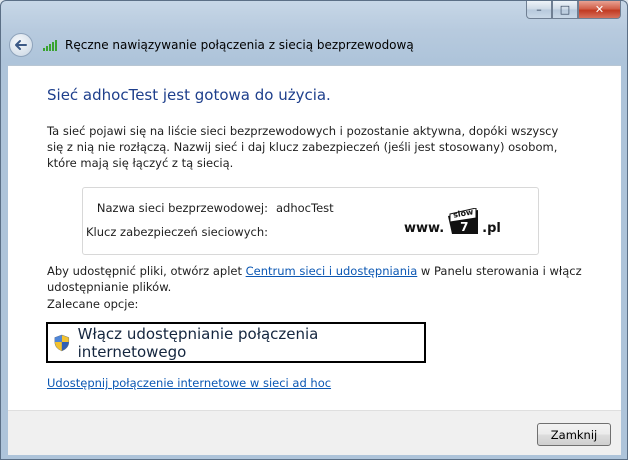  I want to click on wireless-signal-icon, so click(51, 45).